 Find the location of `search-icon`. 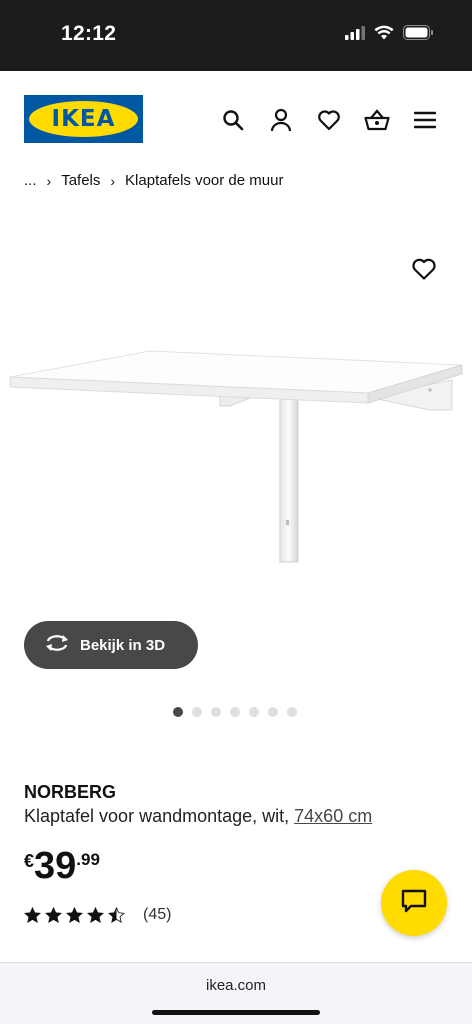

search-icon is located at coordinates (233, 120).